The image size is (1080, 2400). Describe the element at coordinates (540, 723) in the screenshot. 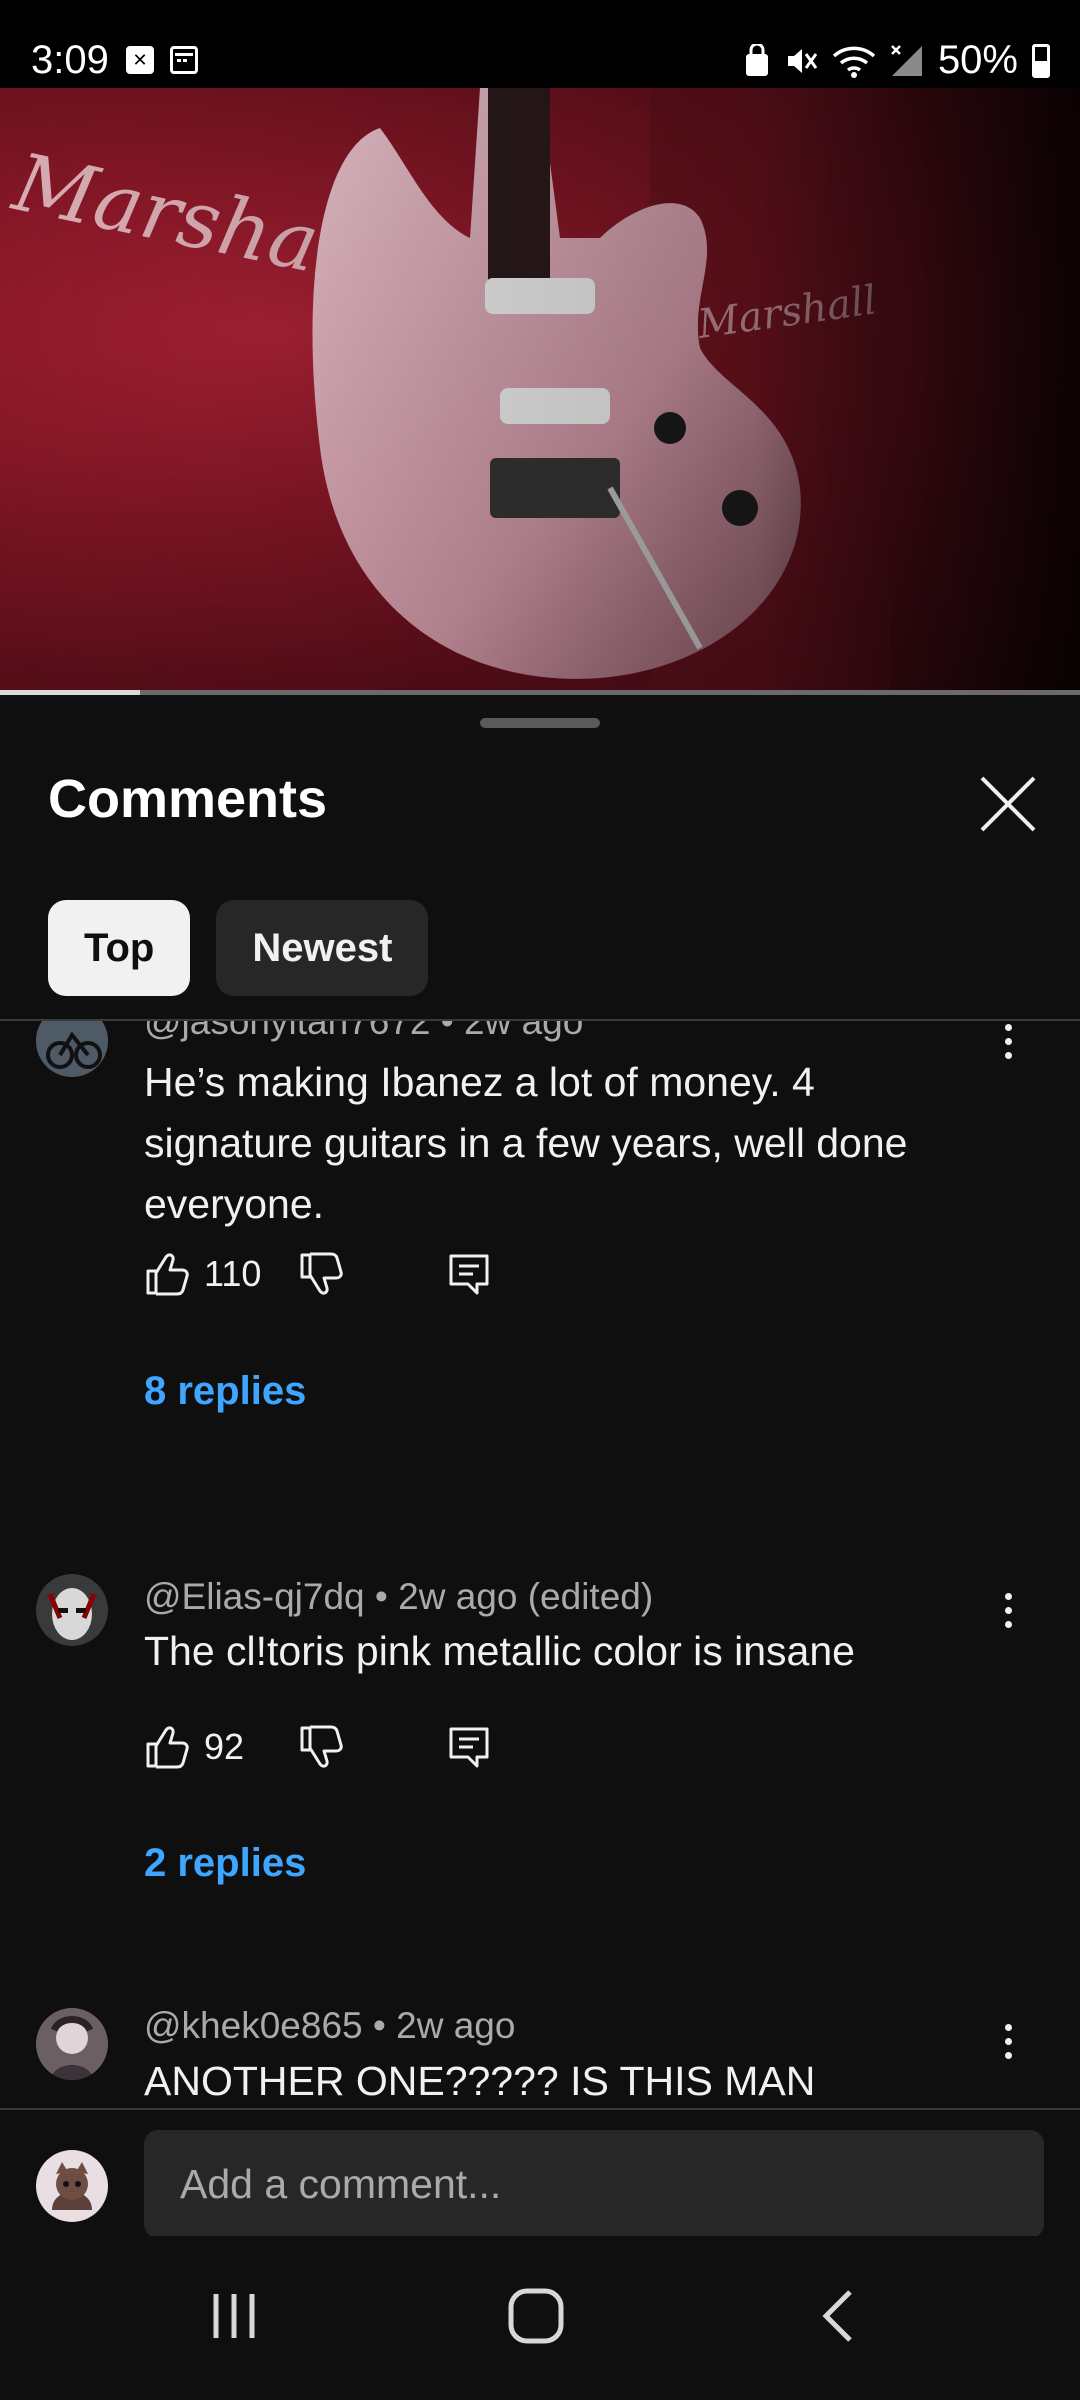

I see `drag-handle` at that location.